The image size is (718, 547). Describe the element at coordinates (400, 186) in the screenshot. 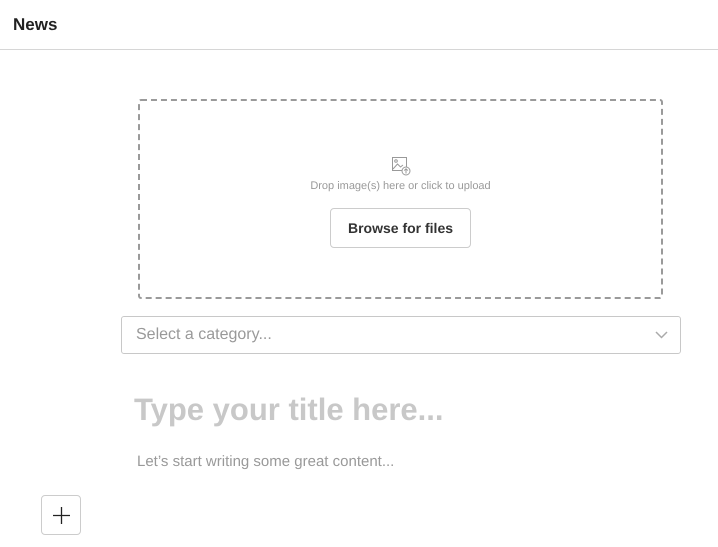

I see `upload-hint: Drop image(s) here or click to upload` at that location.